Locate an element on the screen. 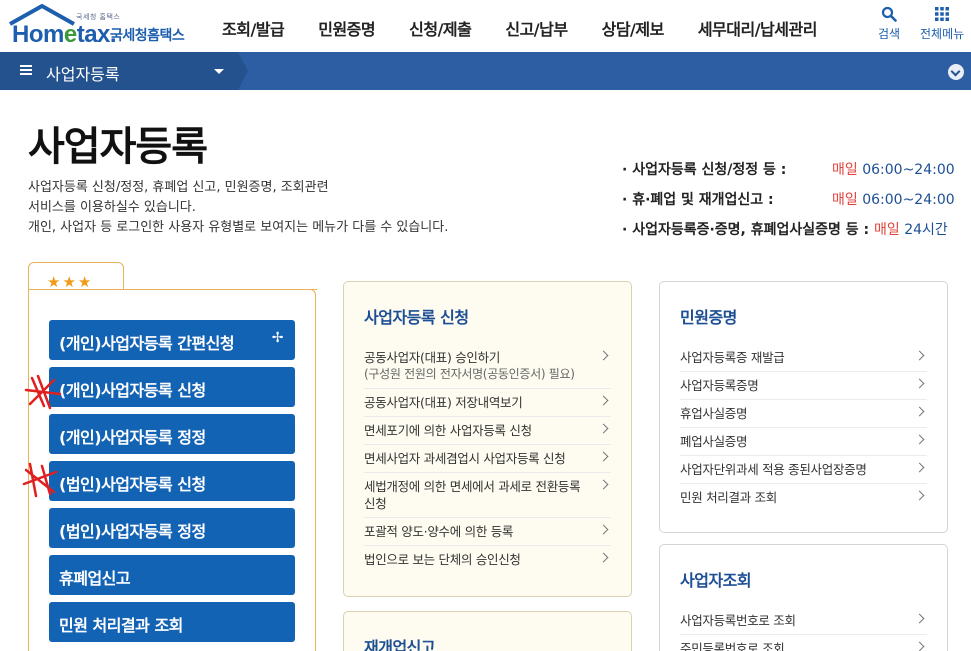 The image size is (971, 651). fav-button-personal-correct: (개인)사업자등록 정정 is located at coordinates (172, 434).